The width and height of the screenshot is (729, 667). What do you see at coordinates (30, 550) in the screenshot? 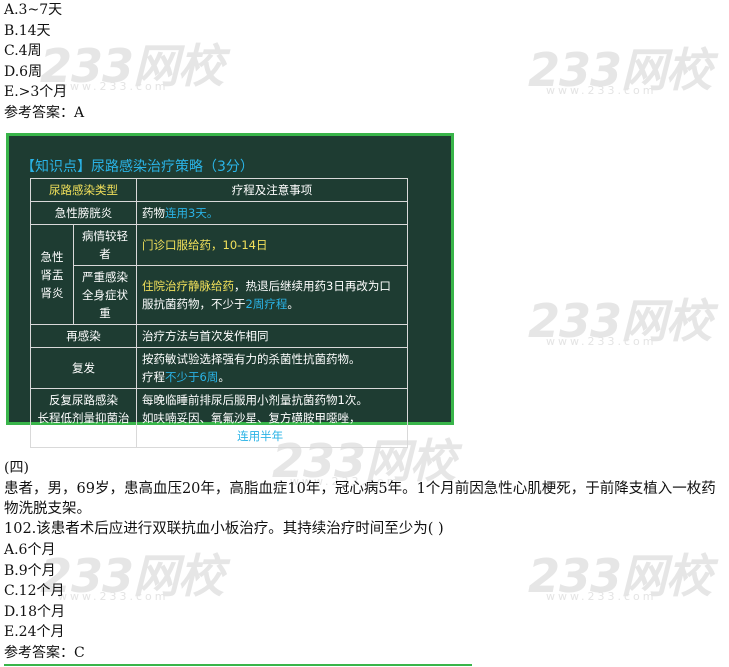
I see `option-a: A.6个月` at bounding box center [30, 550].